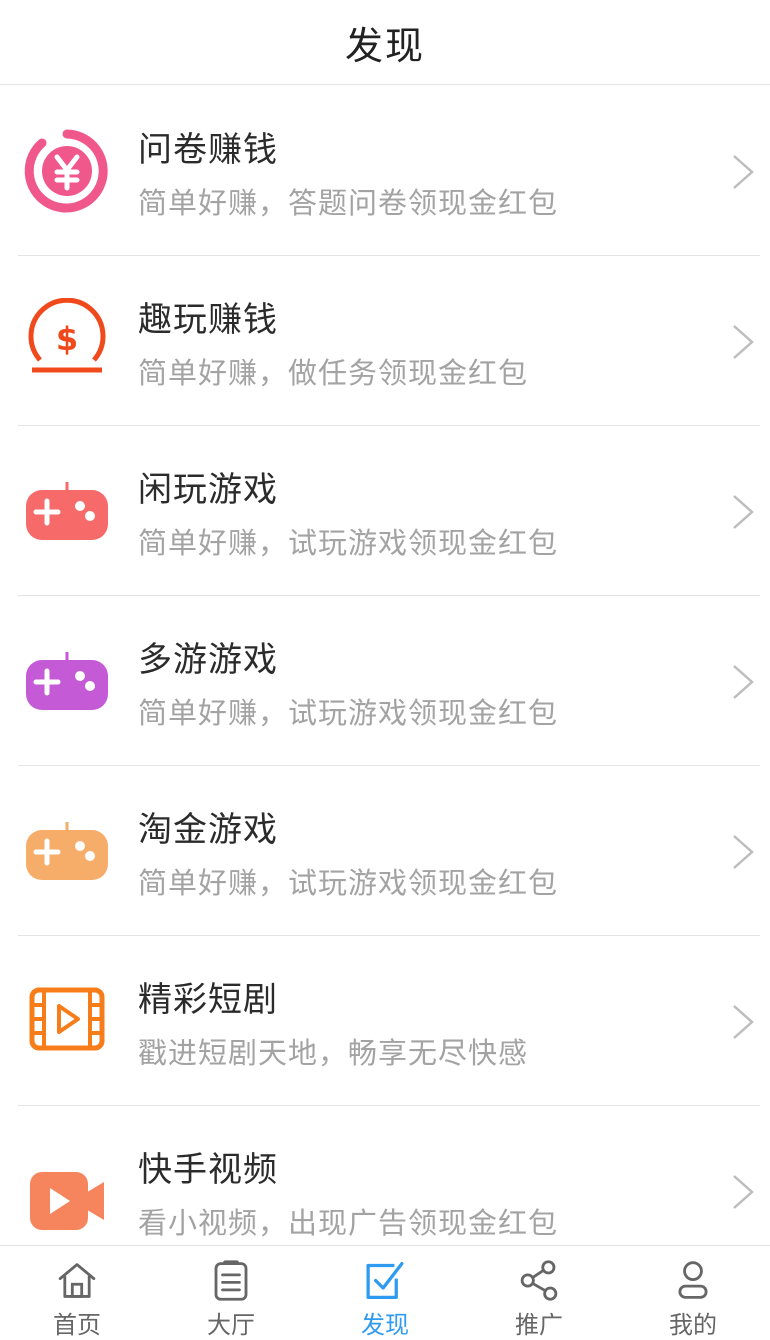 The width and height of the screenshot is (770, 1340). What do you see at coordinates (208, 150) in the screenshot?
I see `item-title: 问卷赚钱` at bounding box center [208, 150].